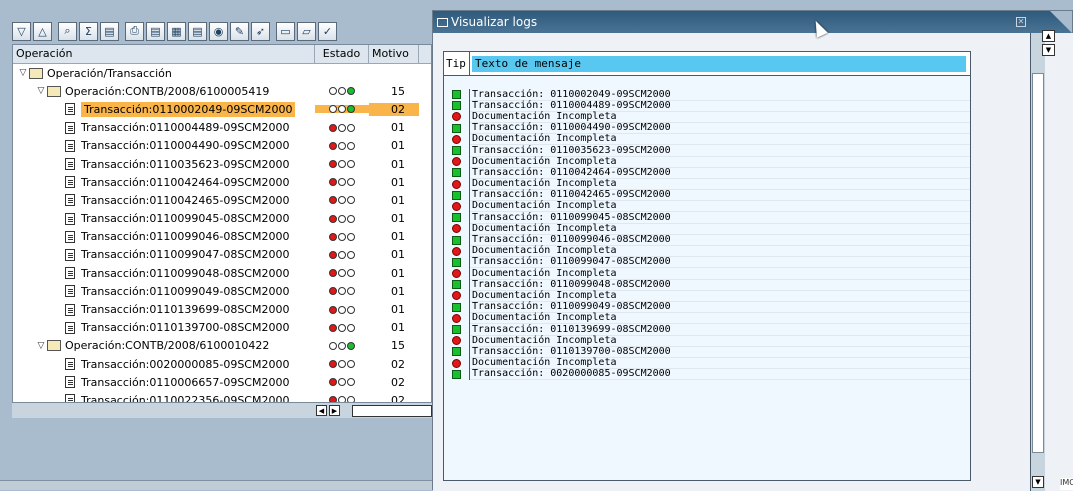 The height and width of the screenshot is (491, 1073). I want to click on folder-button: ▭, so click(285, 31).